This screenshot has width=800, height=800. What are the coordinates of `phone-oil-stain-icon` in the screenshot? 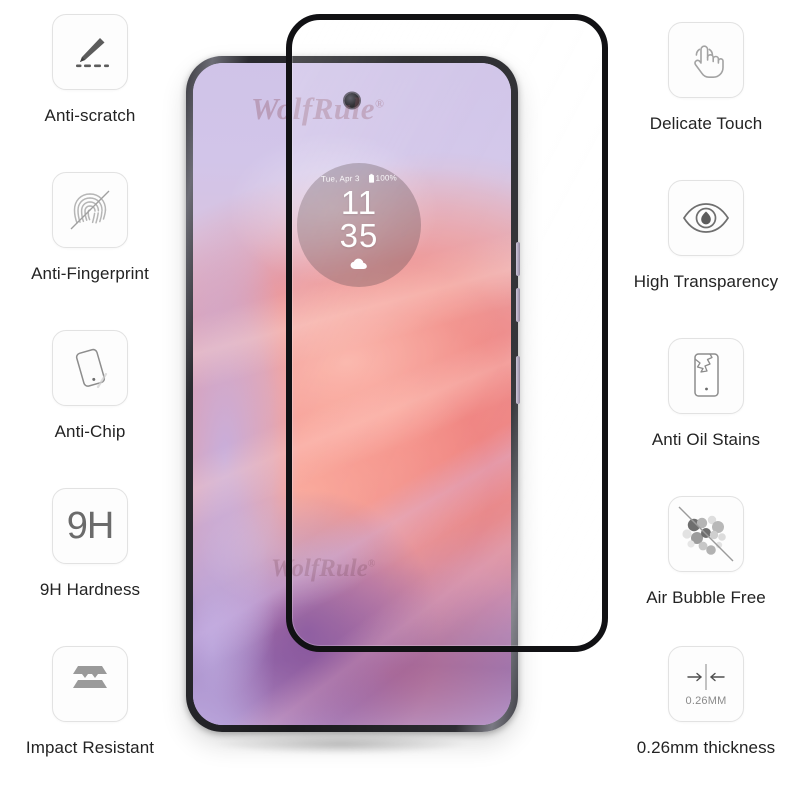 It's located at (706, 376).